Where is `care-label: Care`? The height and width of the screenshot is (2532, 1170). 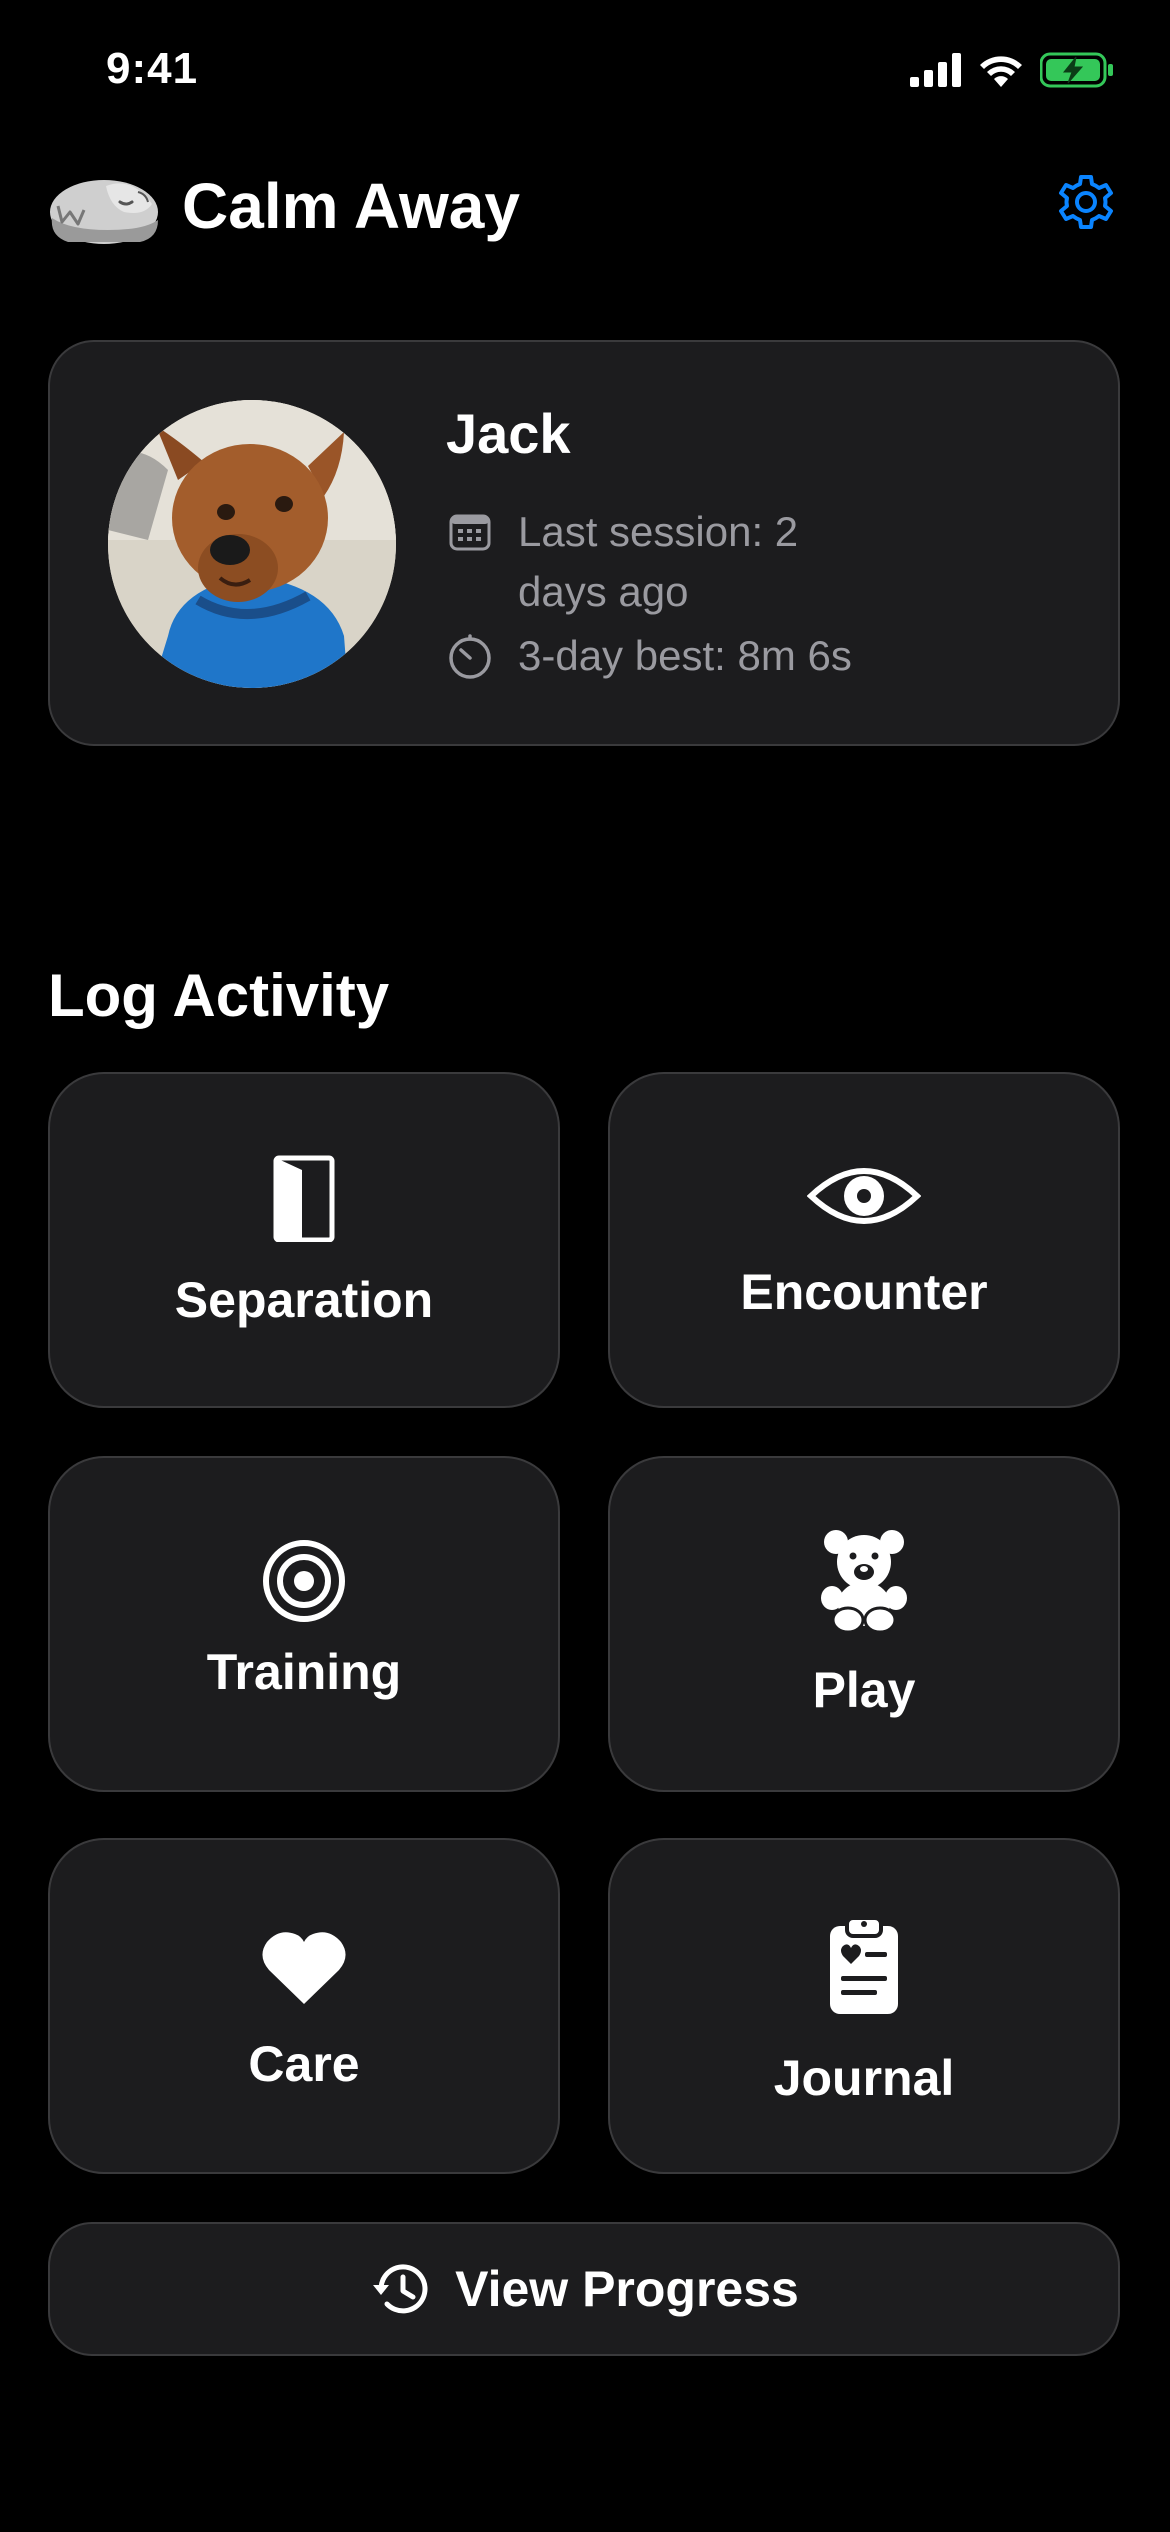 care-label: Care is located at coordinates (304, 2064).